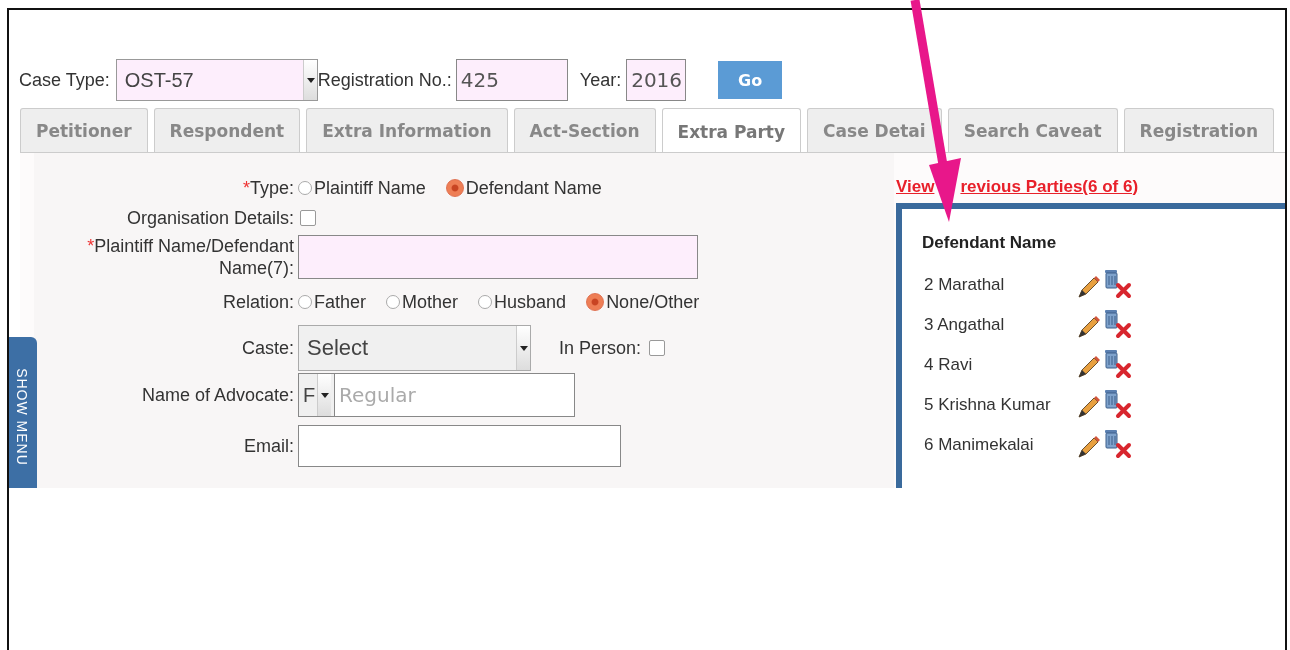 Image resolution: width=1290 pixels, height=650 pixels. Describe the element at coordinates (948, 365) in the screenshot. I see `party-name: 4 Ravi` at that location.